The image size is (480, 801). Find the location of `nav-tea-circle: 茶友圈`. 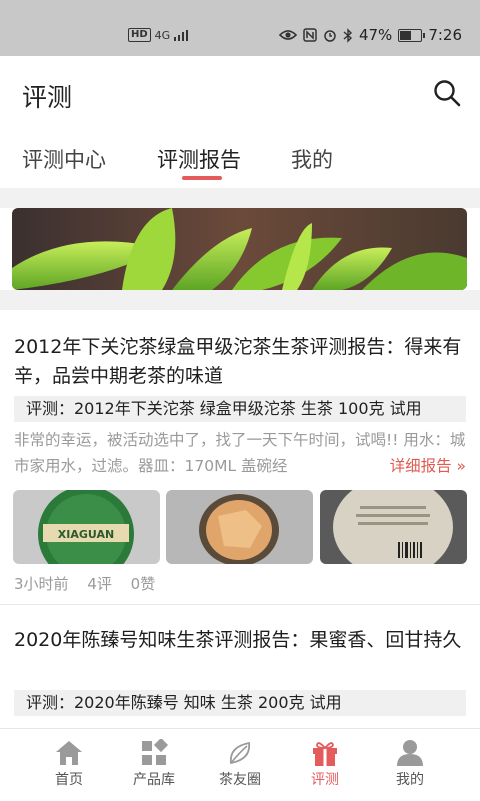

nav-tea-circle: 茶友圈 is located at coordinates (240, 765).